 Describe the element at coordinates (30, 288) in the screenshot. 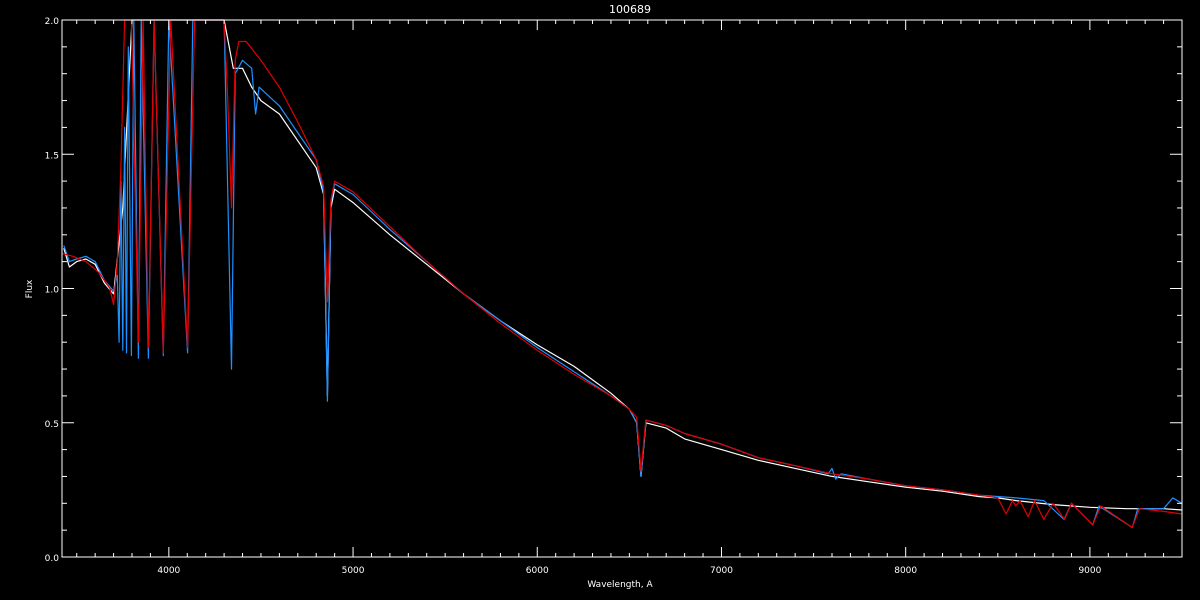

I see `y-axis-label: Flux` at that location.